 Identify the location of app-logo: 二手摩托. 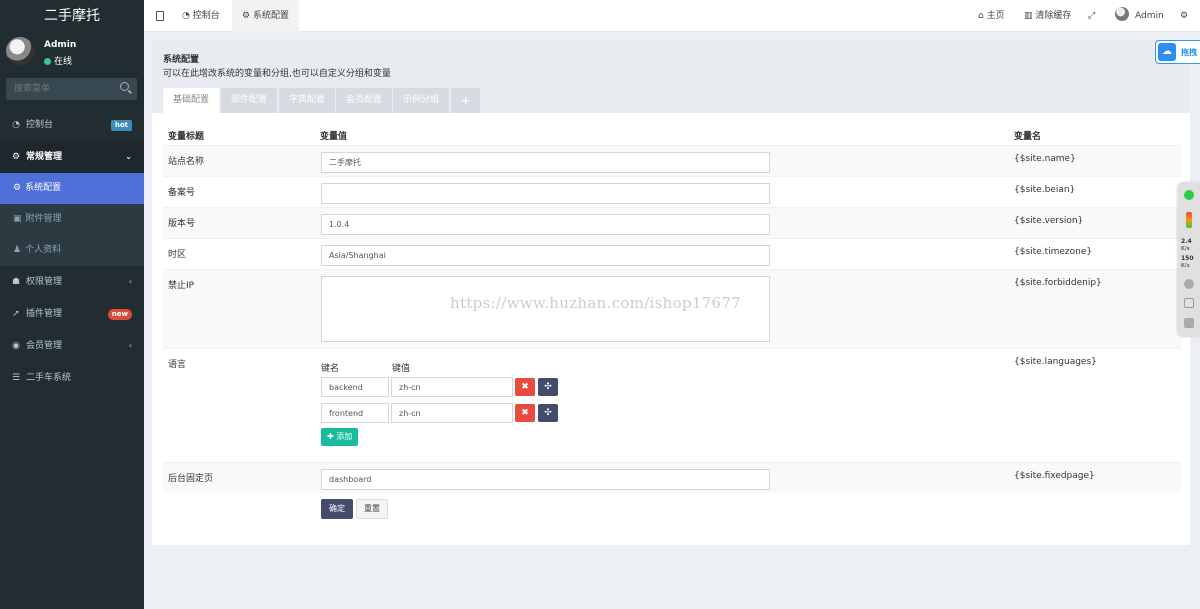
(72, 16).